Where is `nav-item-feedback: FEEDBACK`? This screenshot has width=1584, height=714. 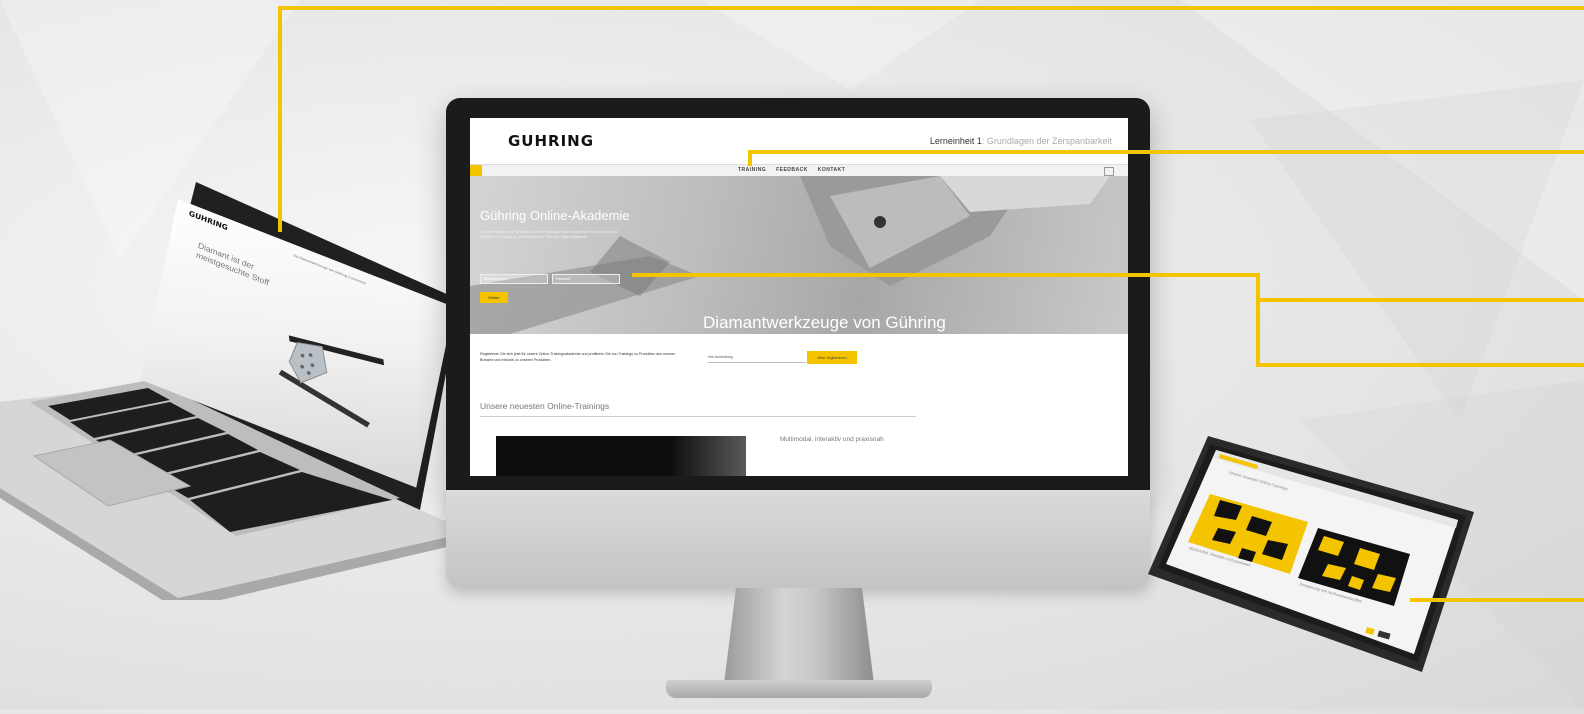
nav-item-feedback: FEEDBACK is located at coordinates (792, 170).